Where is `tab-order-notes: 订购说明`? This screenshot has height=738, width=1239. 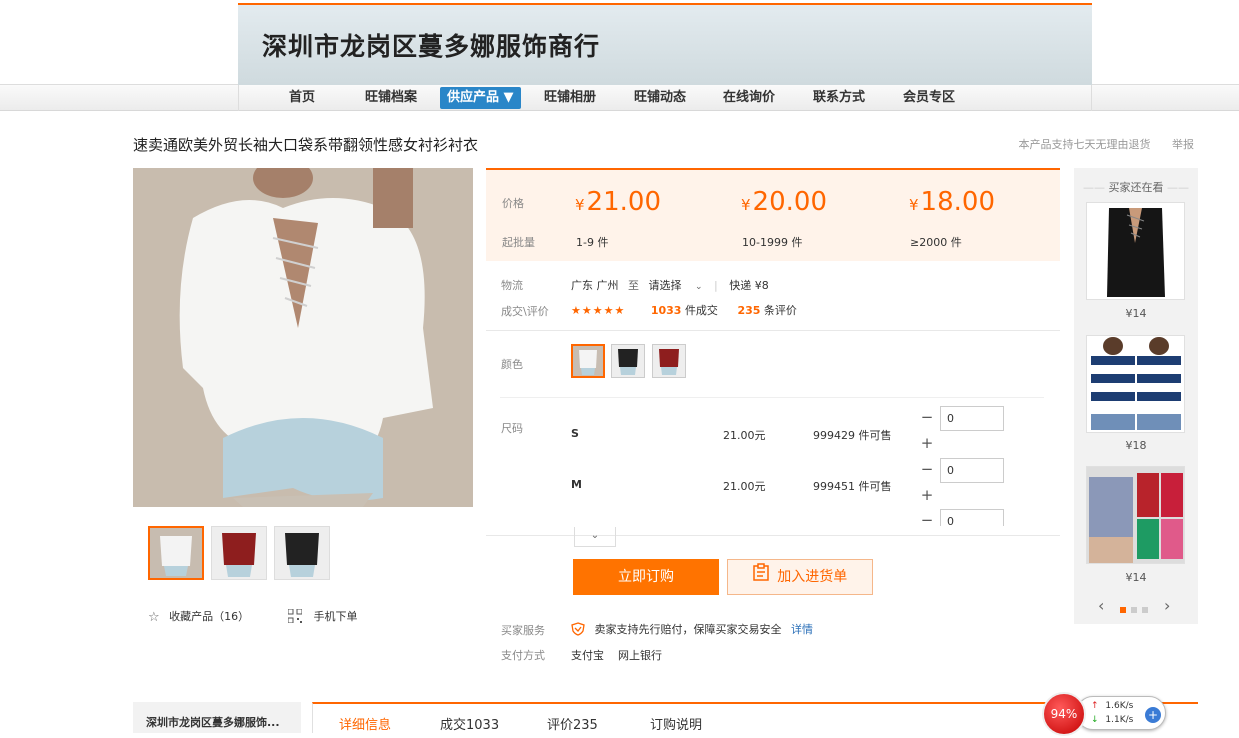 tab-order-notes: 订购说明 is located at coordinates (676, 723).